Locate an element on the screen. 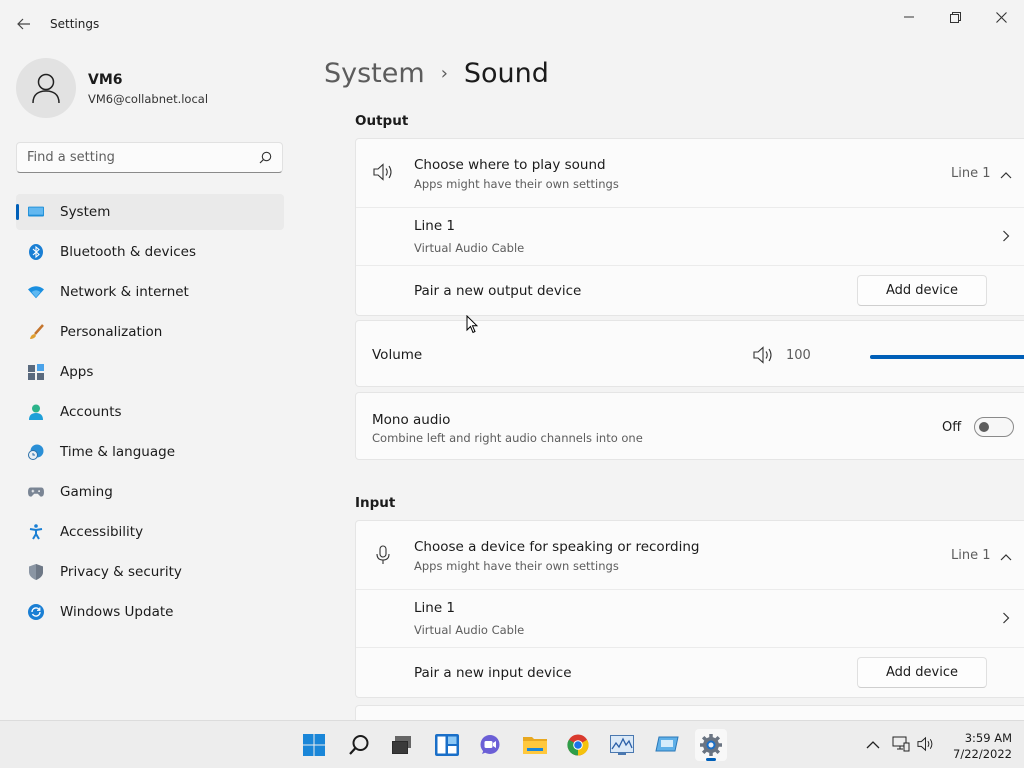  search-box is located at coordinates (149, 157).